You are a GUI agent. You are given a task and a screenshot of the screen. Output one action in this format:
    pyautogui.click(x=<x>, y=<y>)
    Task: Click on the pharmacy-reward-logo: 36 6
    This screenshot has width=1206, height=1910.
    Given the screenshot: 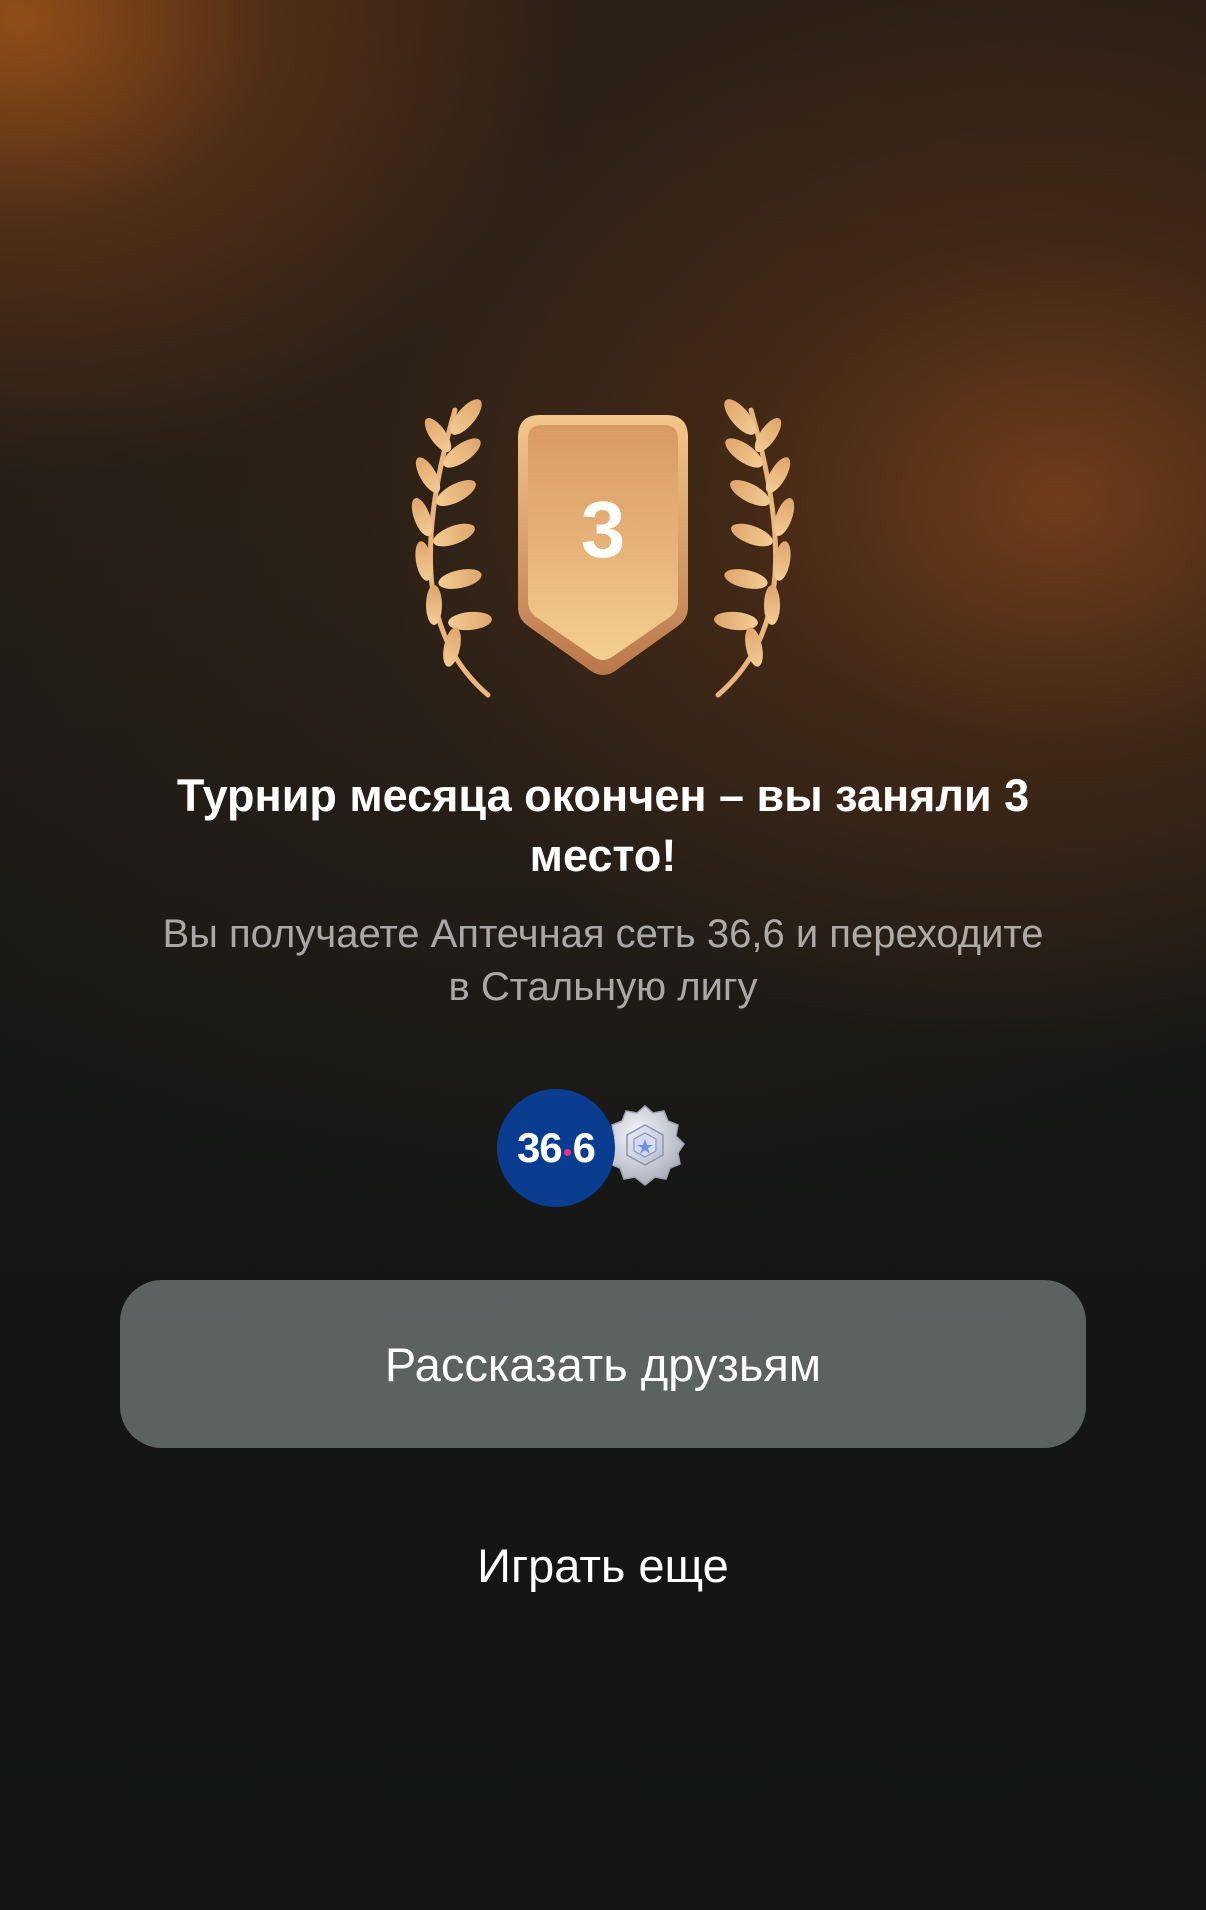 What is the action you would take?
    pyautogui.click(x=556, y=1148)
    